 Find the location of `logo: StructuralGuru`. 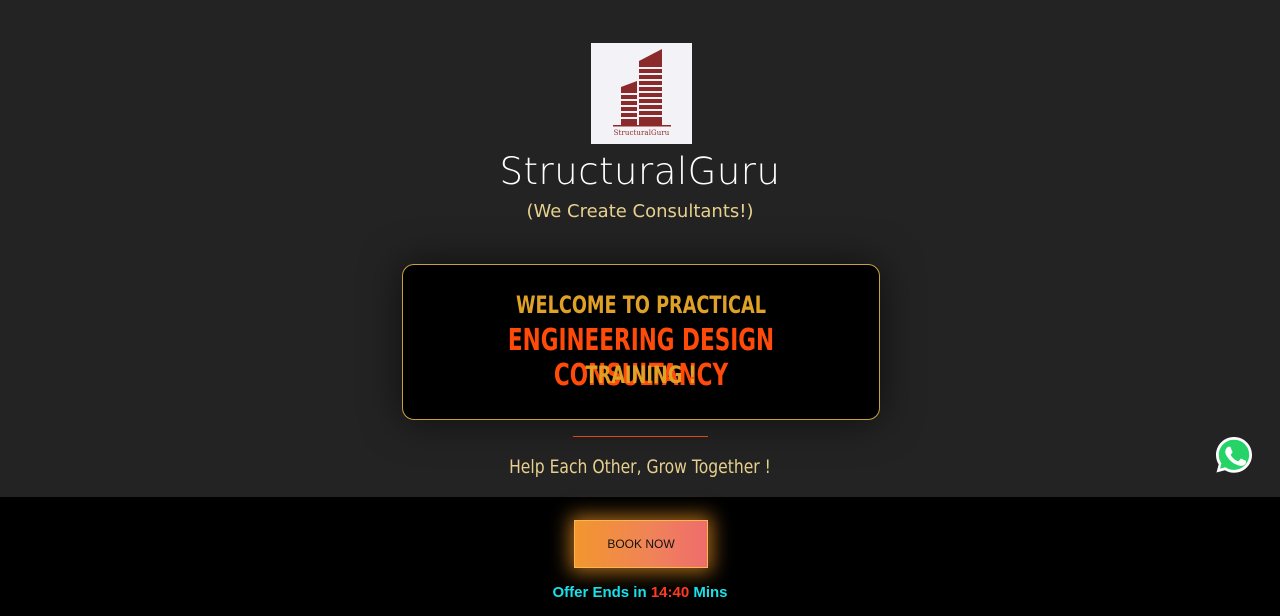

logo: StructuralGuru is located at coordinates (641, 93).